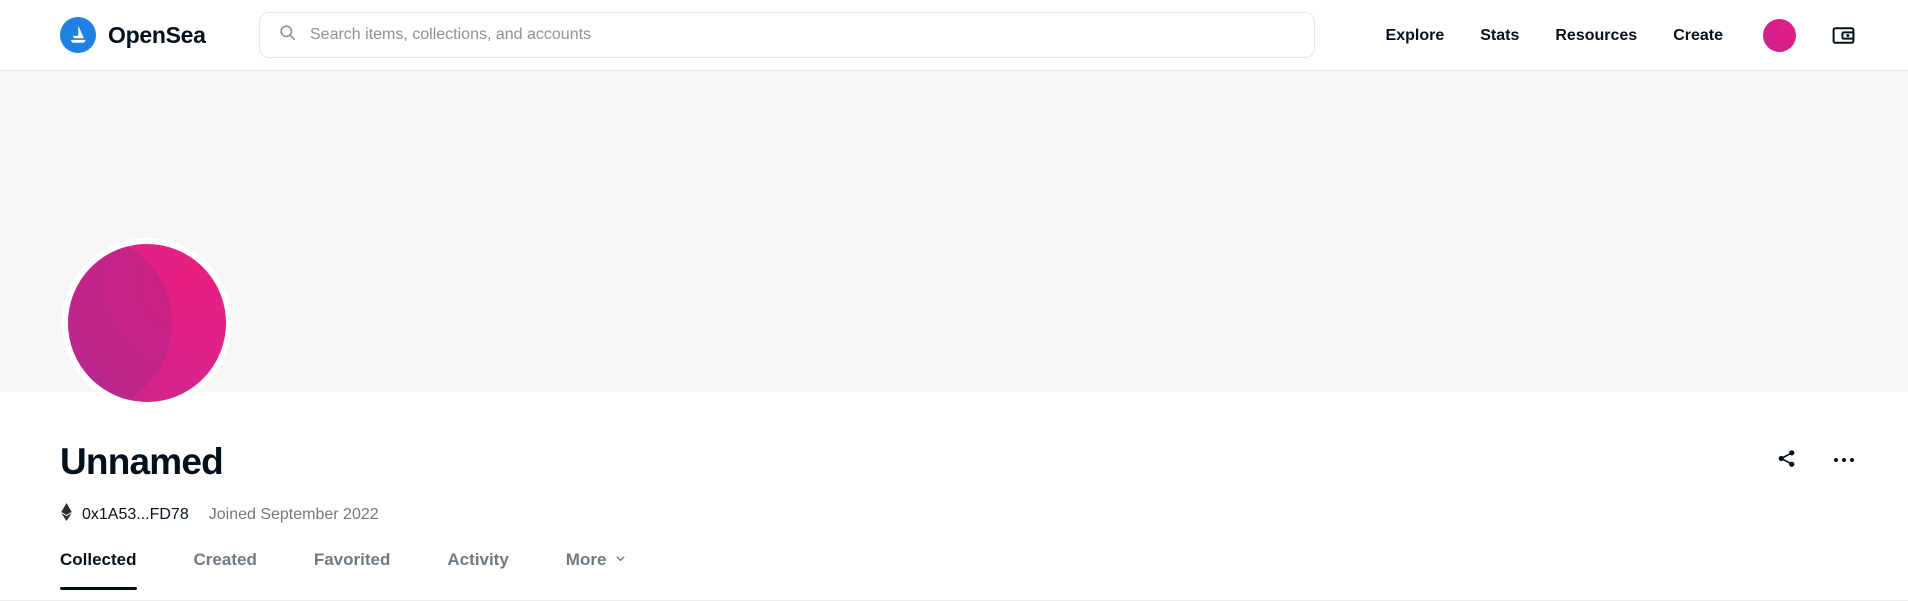  What do you see at coordinates (586, 559) in the screenshot?
I see `tab-label: More` at bounding box center [586, 559].